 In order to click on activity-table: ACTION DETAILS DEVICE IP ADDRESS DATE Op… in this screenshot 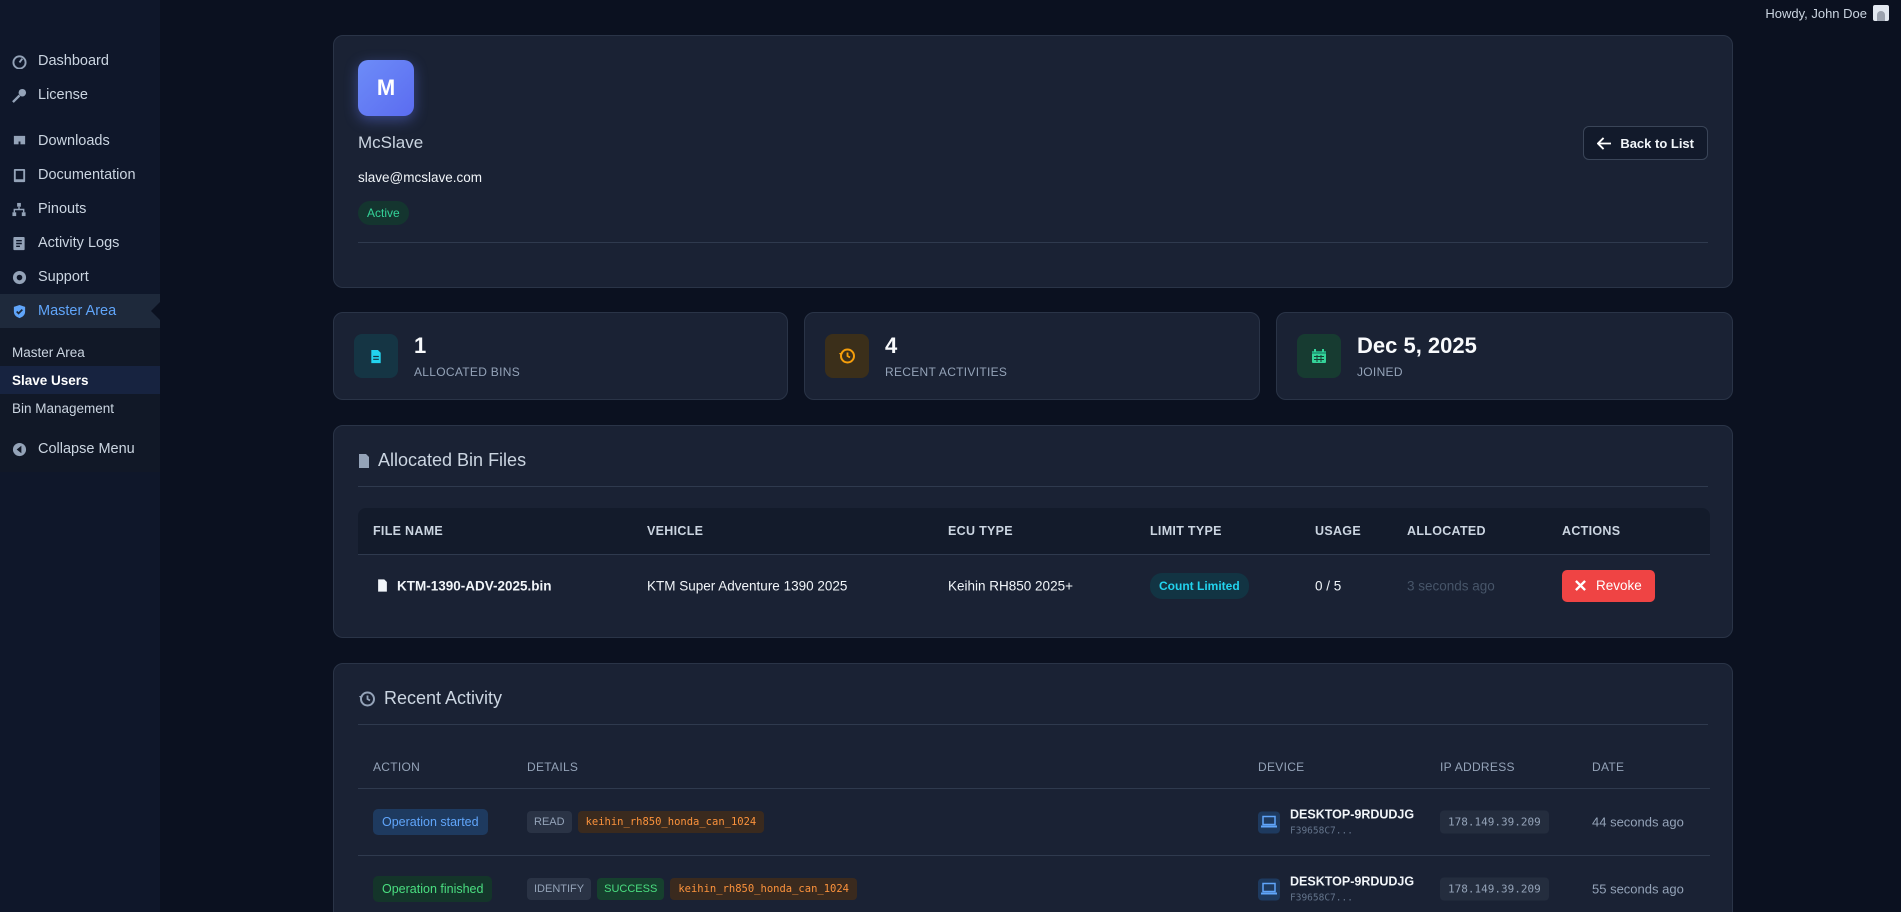, I will do `click(1034, 829)`.